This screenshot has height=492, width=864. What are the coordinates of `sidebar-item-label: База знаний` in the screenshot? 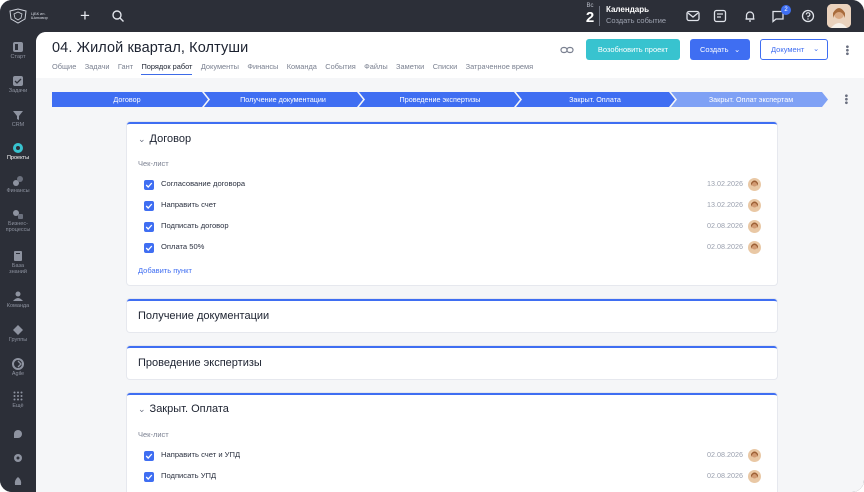 It's located at (18, 269).